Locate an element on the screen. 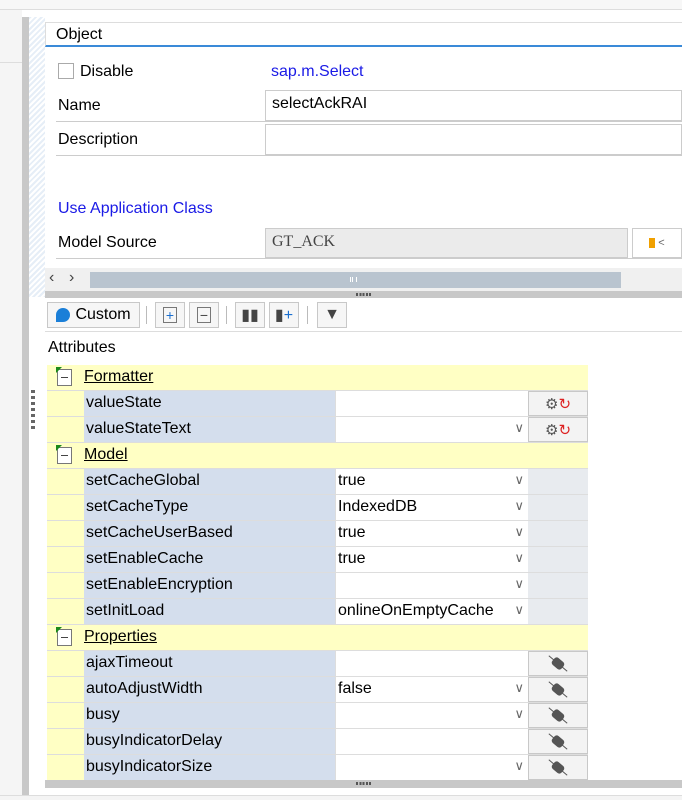  model-source-input: GT_ACK is located at coordinates (446, 243).